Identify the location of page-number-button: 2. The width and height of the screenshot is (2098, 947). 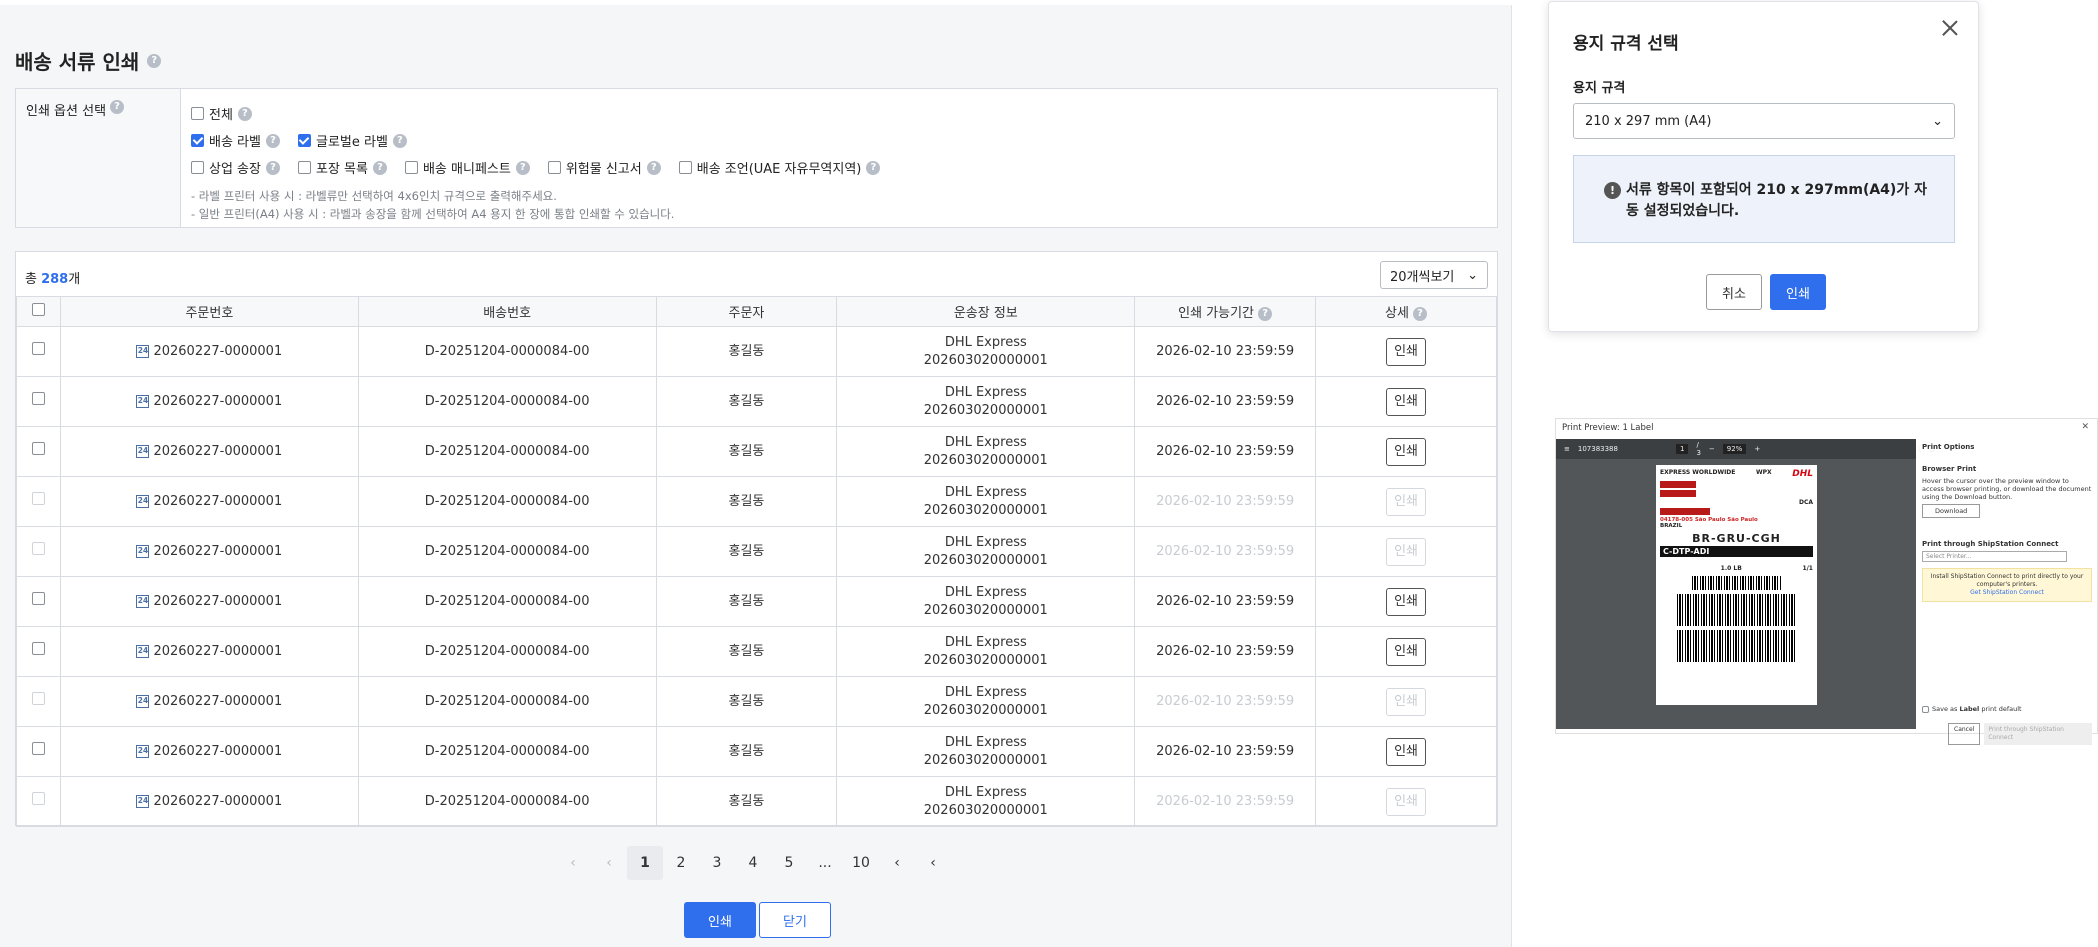
(681, 863).